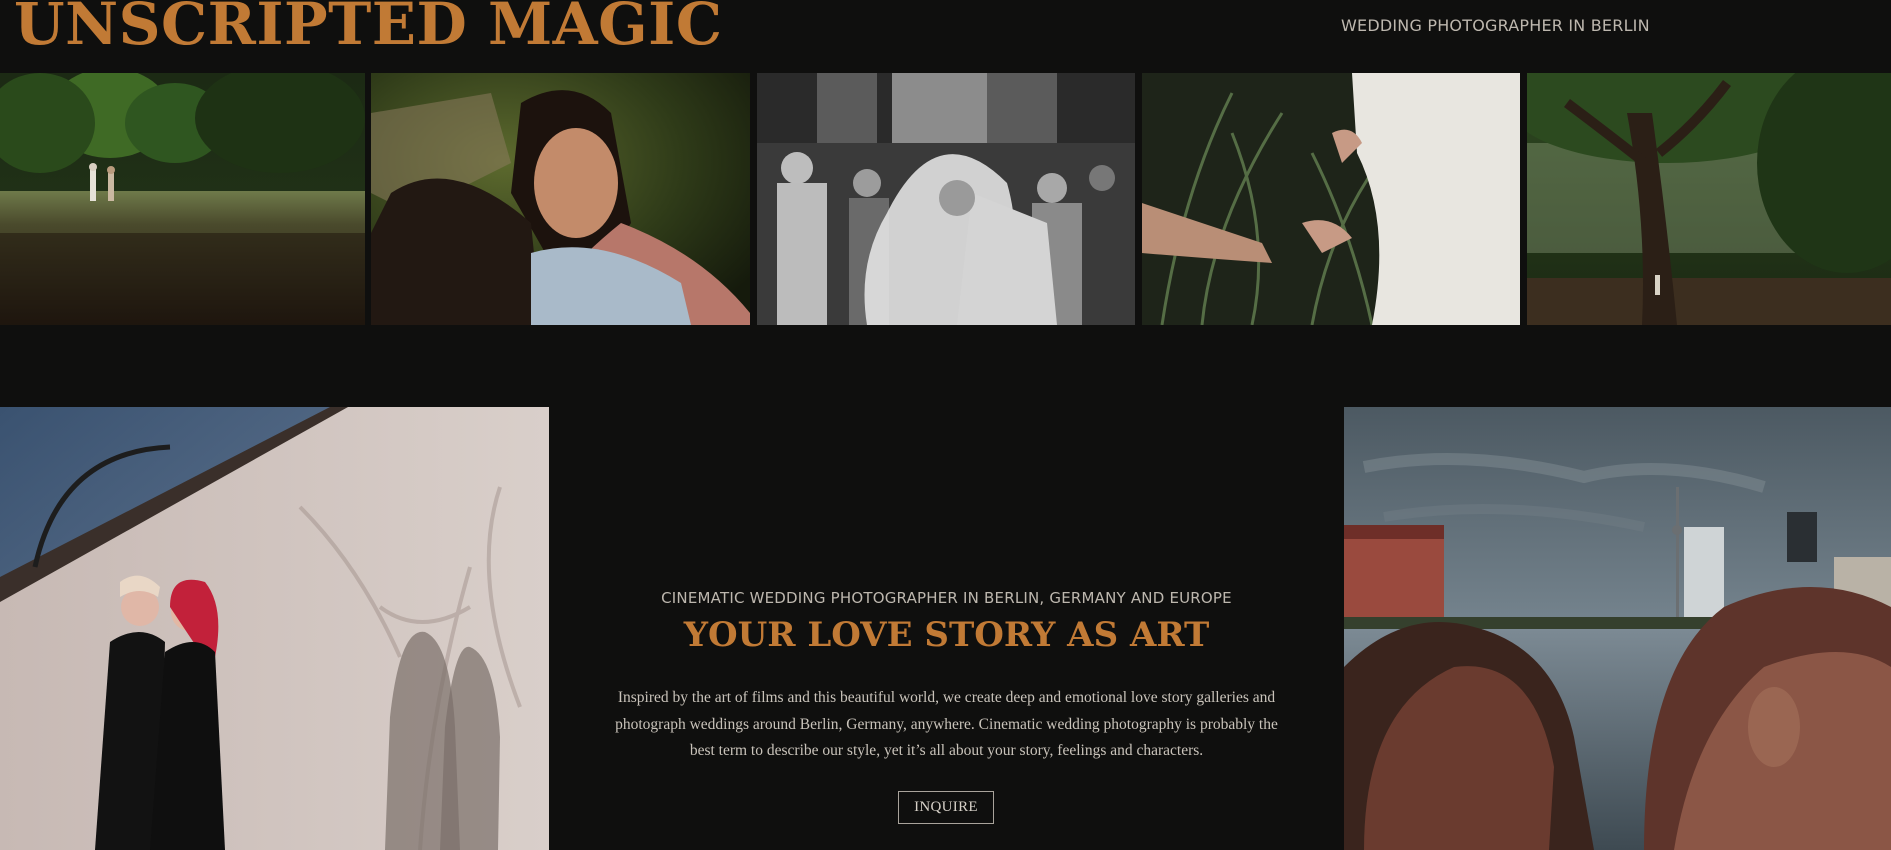  I want to click on gallery-photo-tree, so click(1709, 199).